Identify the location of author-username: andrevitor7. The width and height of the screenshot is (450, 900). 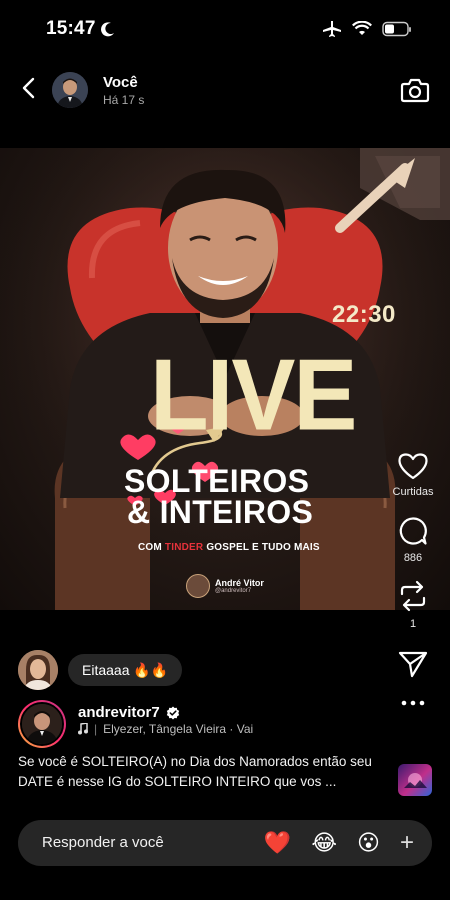
(129, 712).